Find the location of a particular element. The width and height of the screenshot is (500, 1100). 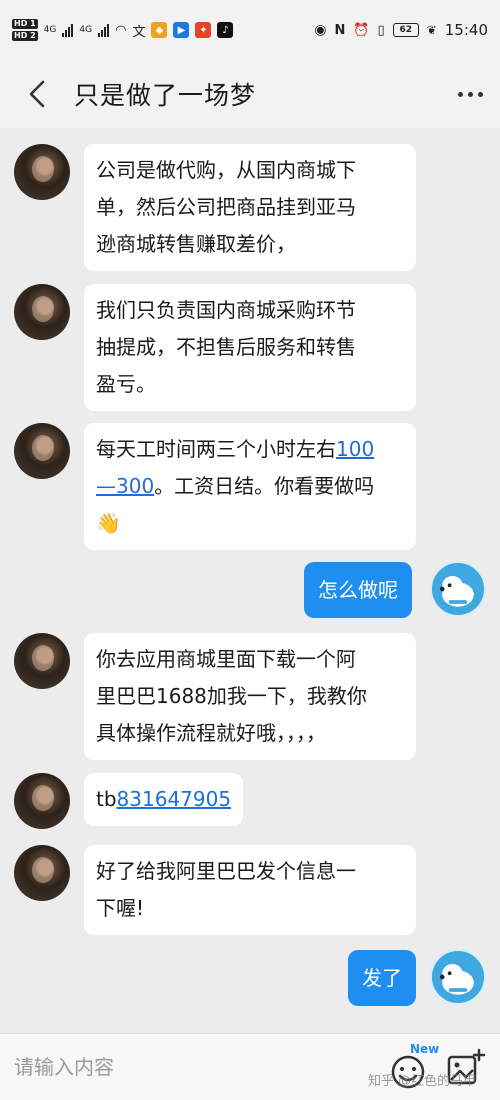

message-bubble-received: 公司是做代购，从国内商城下 单，然后公司把商品挂到亚马 逊商城转售赚取差价， is located at coordinates (250, 207).